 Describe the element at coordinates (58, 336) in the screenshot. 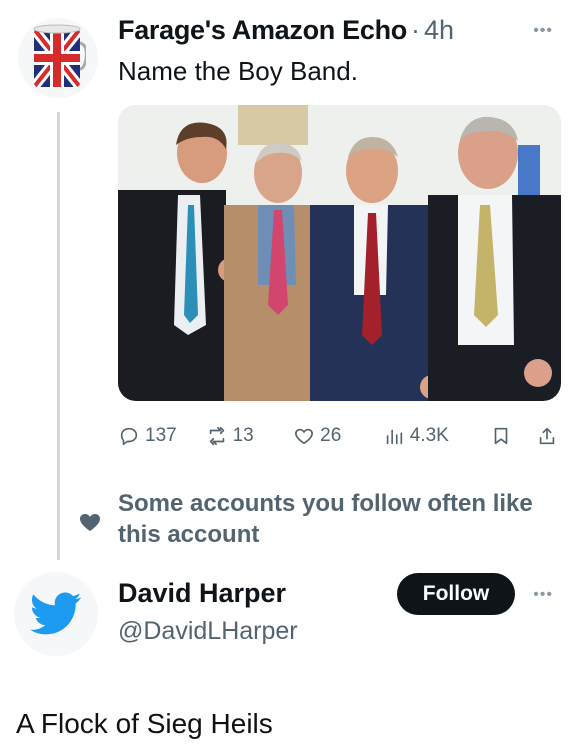

I see `thread-line` at that location.